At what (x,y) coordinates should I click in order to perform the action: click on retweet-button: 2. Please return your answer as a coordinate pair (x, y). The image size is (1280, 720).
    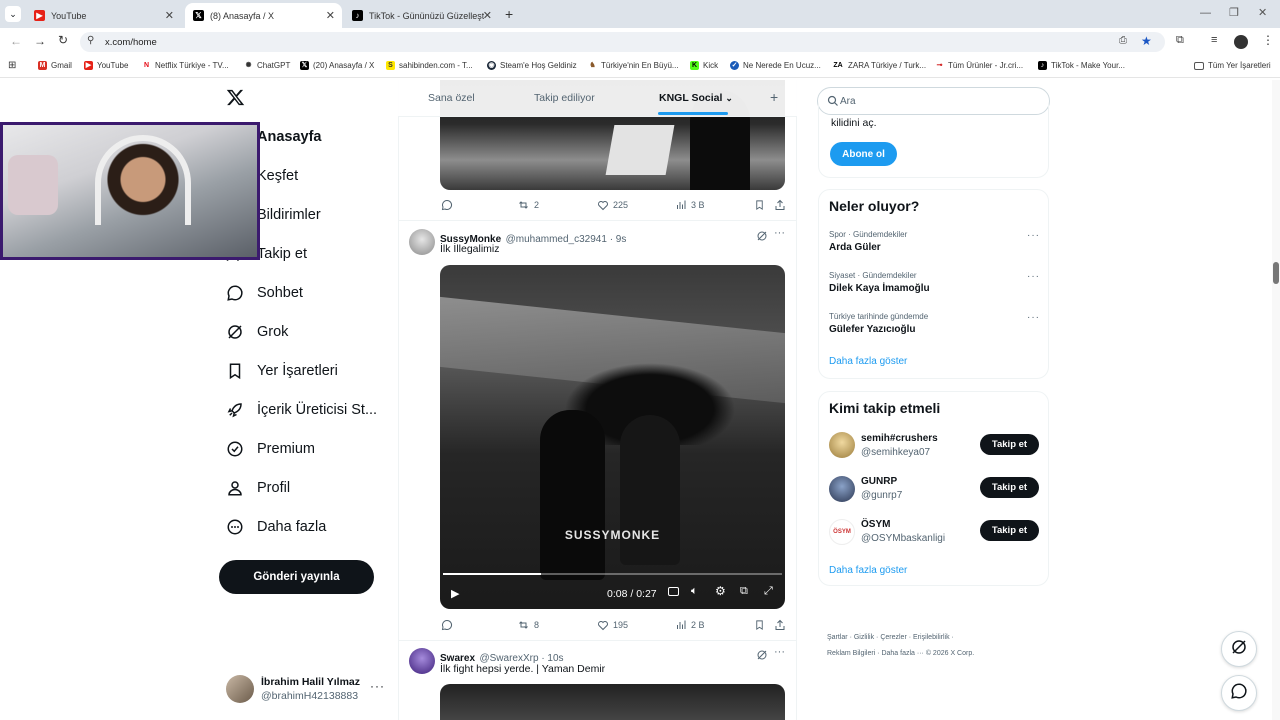
    Looking at the image, I should click on (528, 205).